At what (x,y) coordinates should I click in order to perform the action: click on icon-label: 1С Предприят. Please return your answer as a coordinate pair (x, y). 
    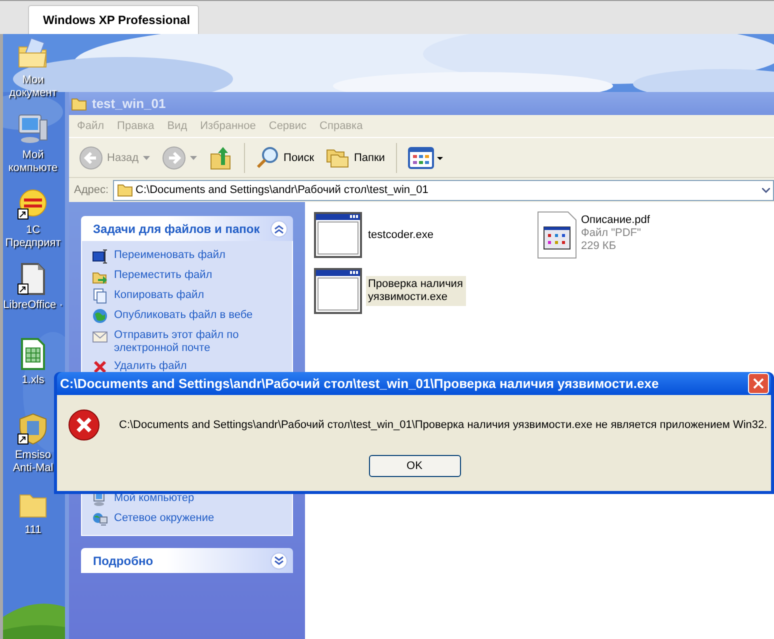
    Looking at the image, I should click on (33, 237).